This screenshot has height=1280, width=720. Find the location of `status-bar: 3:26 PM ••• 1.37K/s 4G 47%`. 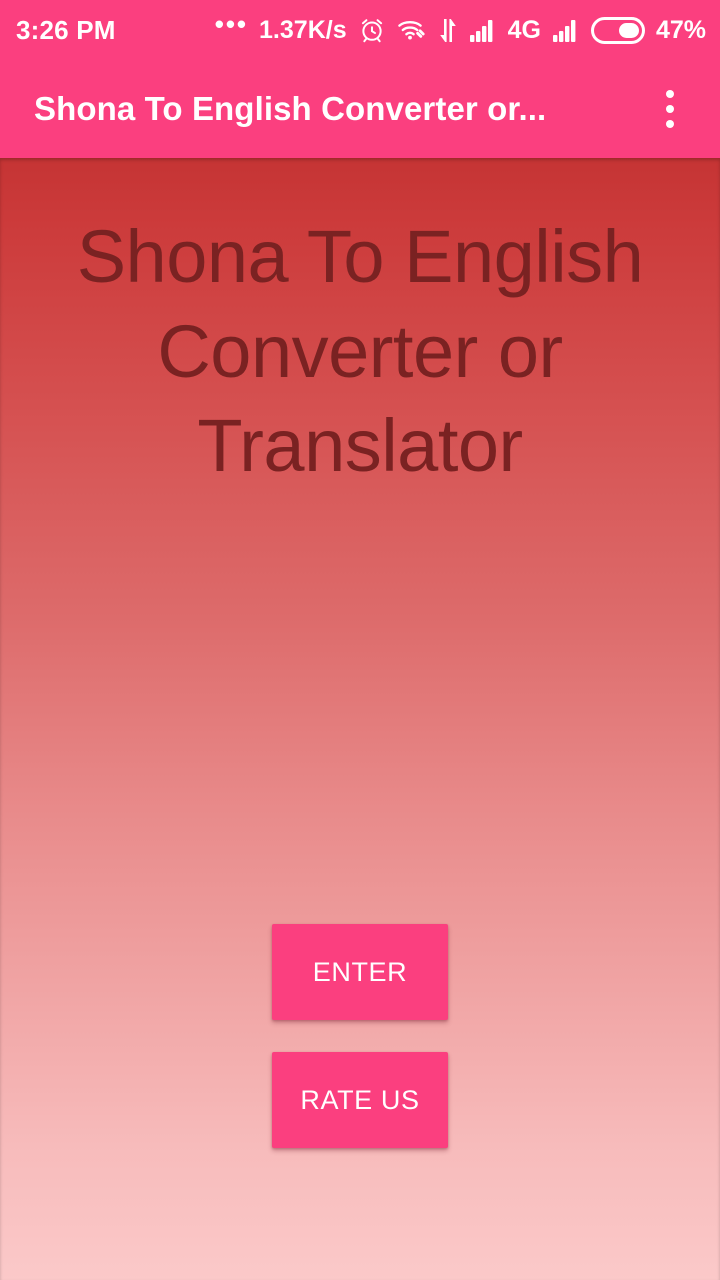

status-bar: 3:26 PM ••• 1.37K/s 4G 47% is located at coordinates (360, 30).